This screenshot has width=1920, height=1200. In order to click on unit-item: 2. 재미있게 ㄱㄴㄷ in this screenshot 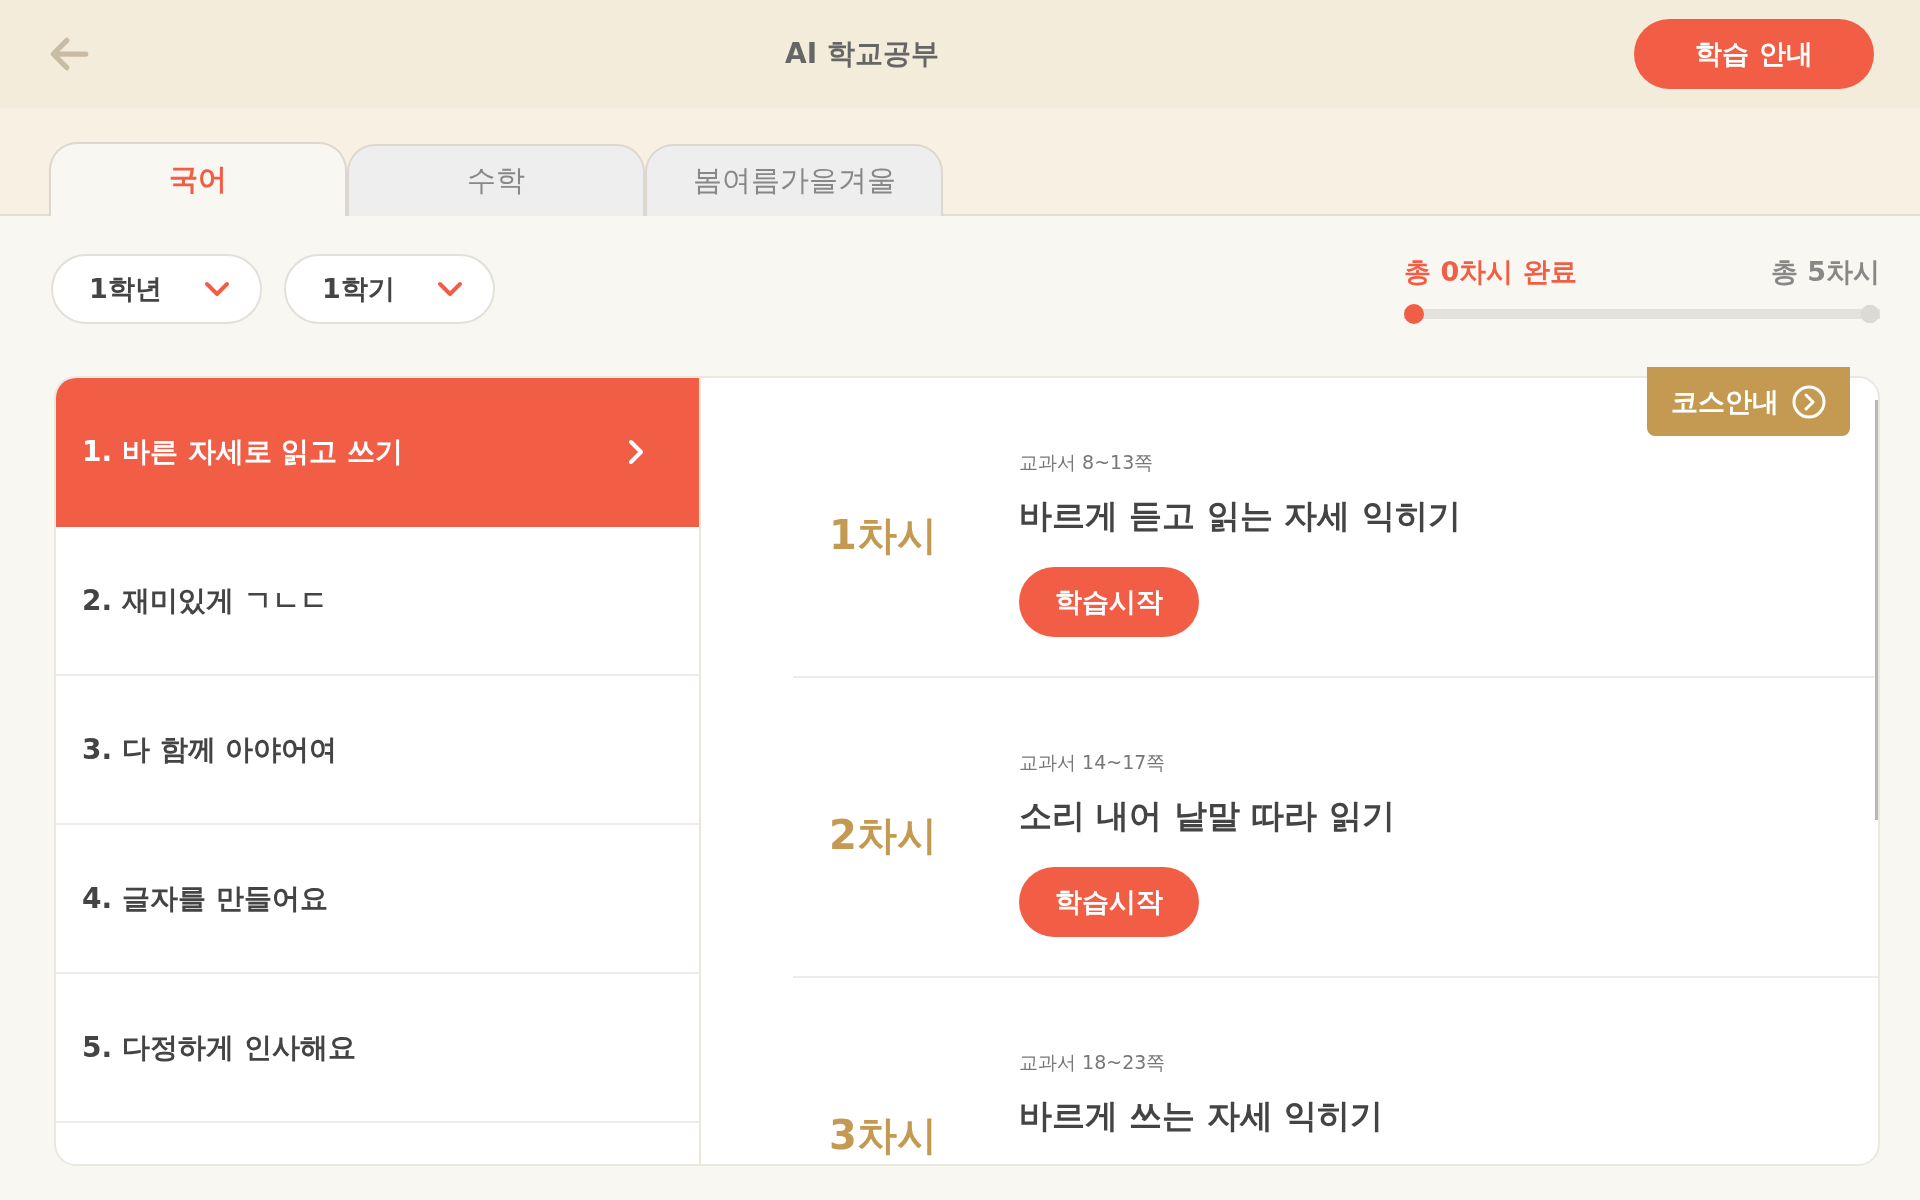, I will do `click(377, 601)`.